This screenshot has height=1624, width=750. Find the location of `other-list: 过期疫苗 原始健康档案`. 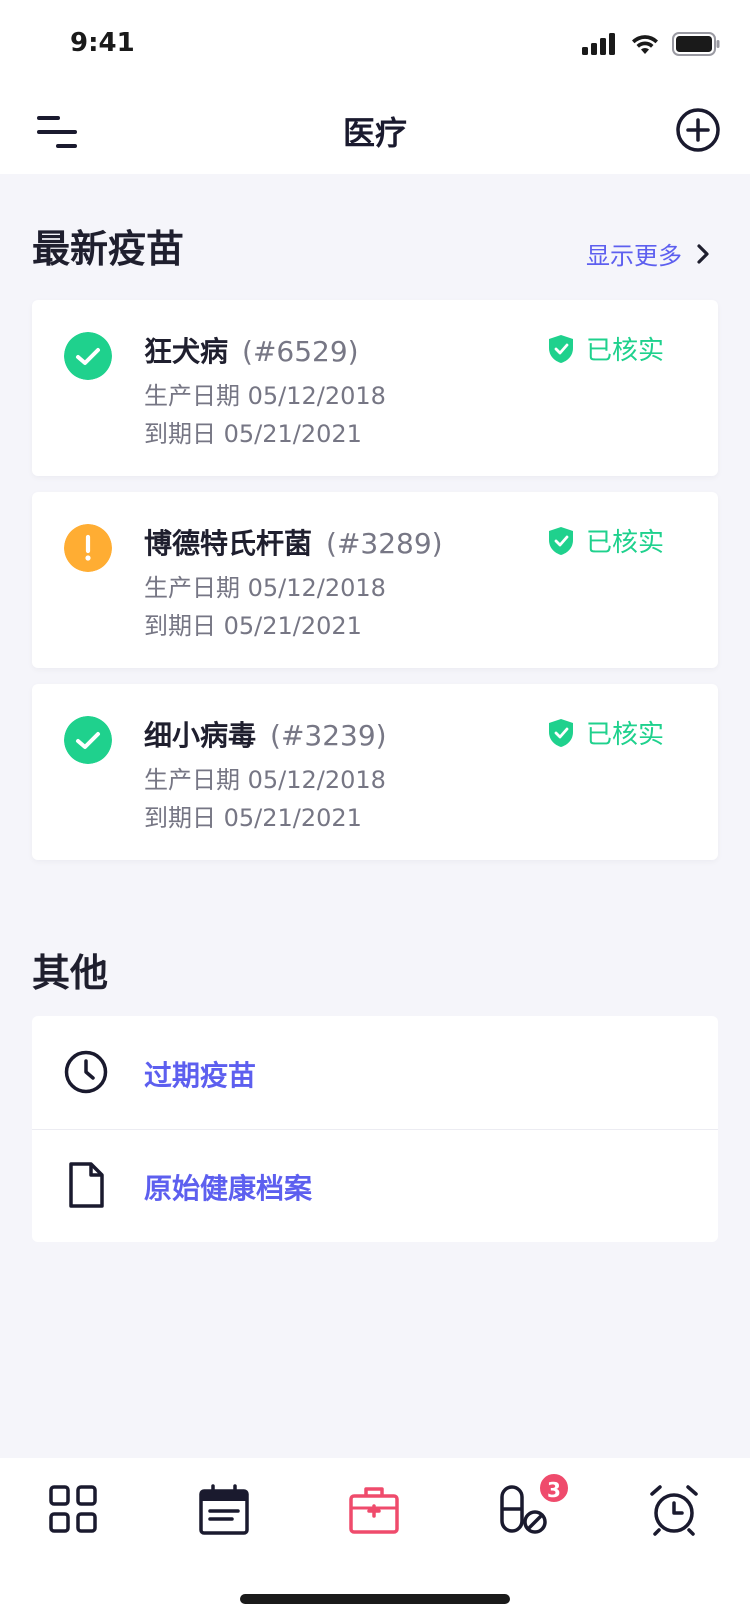

other-list: 过期疫苗 原始健康档案 is located at coordinates (375, 1129).